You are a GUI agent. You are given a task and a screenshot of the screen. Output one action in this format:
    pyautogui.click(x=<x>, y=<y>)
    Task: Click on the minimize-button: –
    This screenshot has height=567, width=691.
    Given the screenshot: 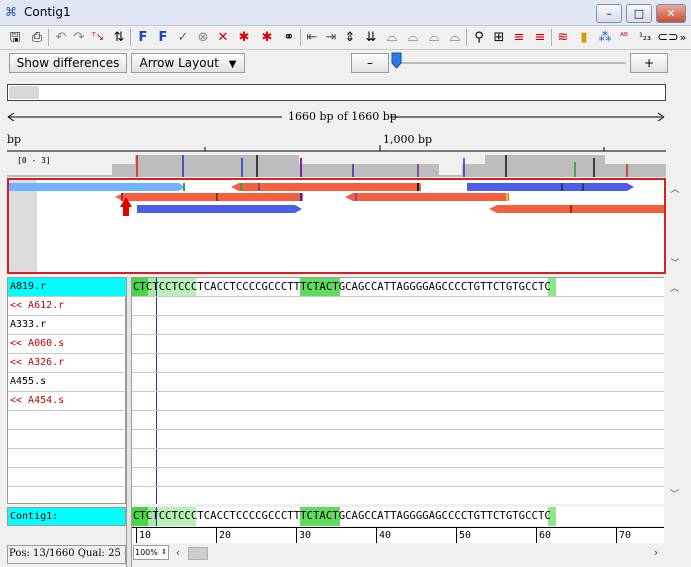 What is the action you would take?
    pyautogui.click(x=609, y=13)
    